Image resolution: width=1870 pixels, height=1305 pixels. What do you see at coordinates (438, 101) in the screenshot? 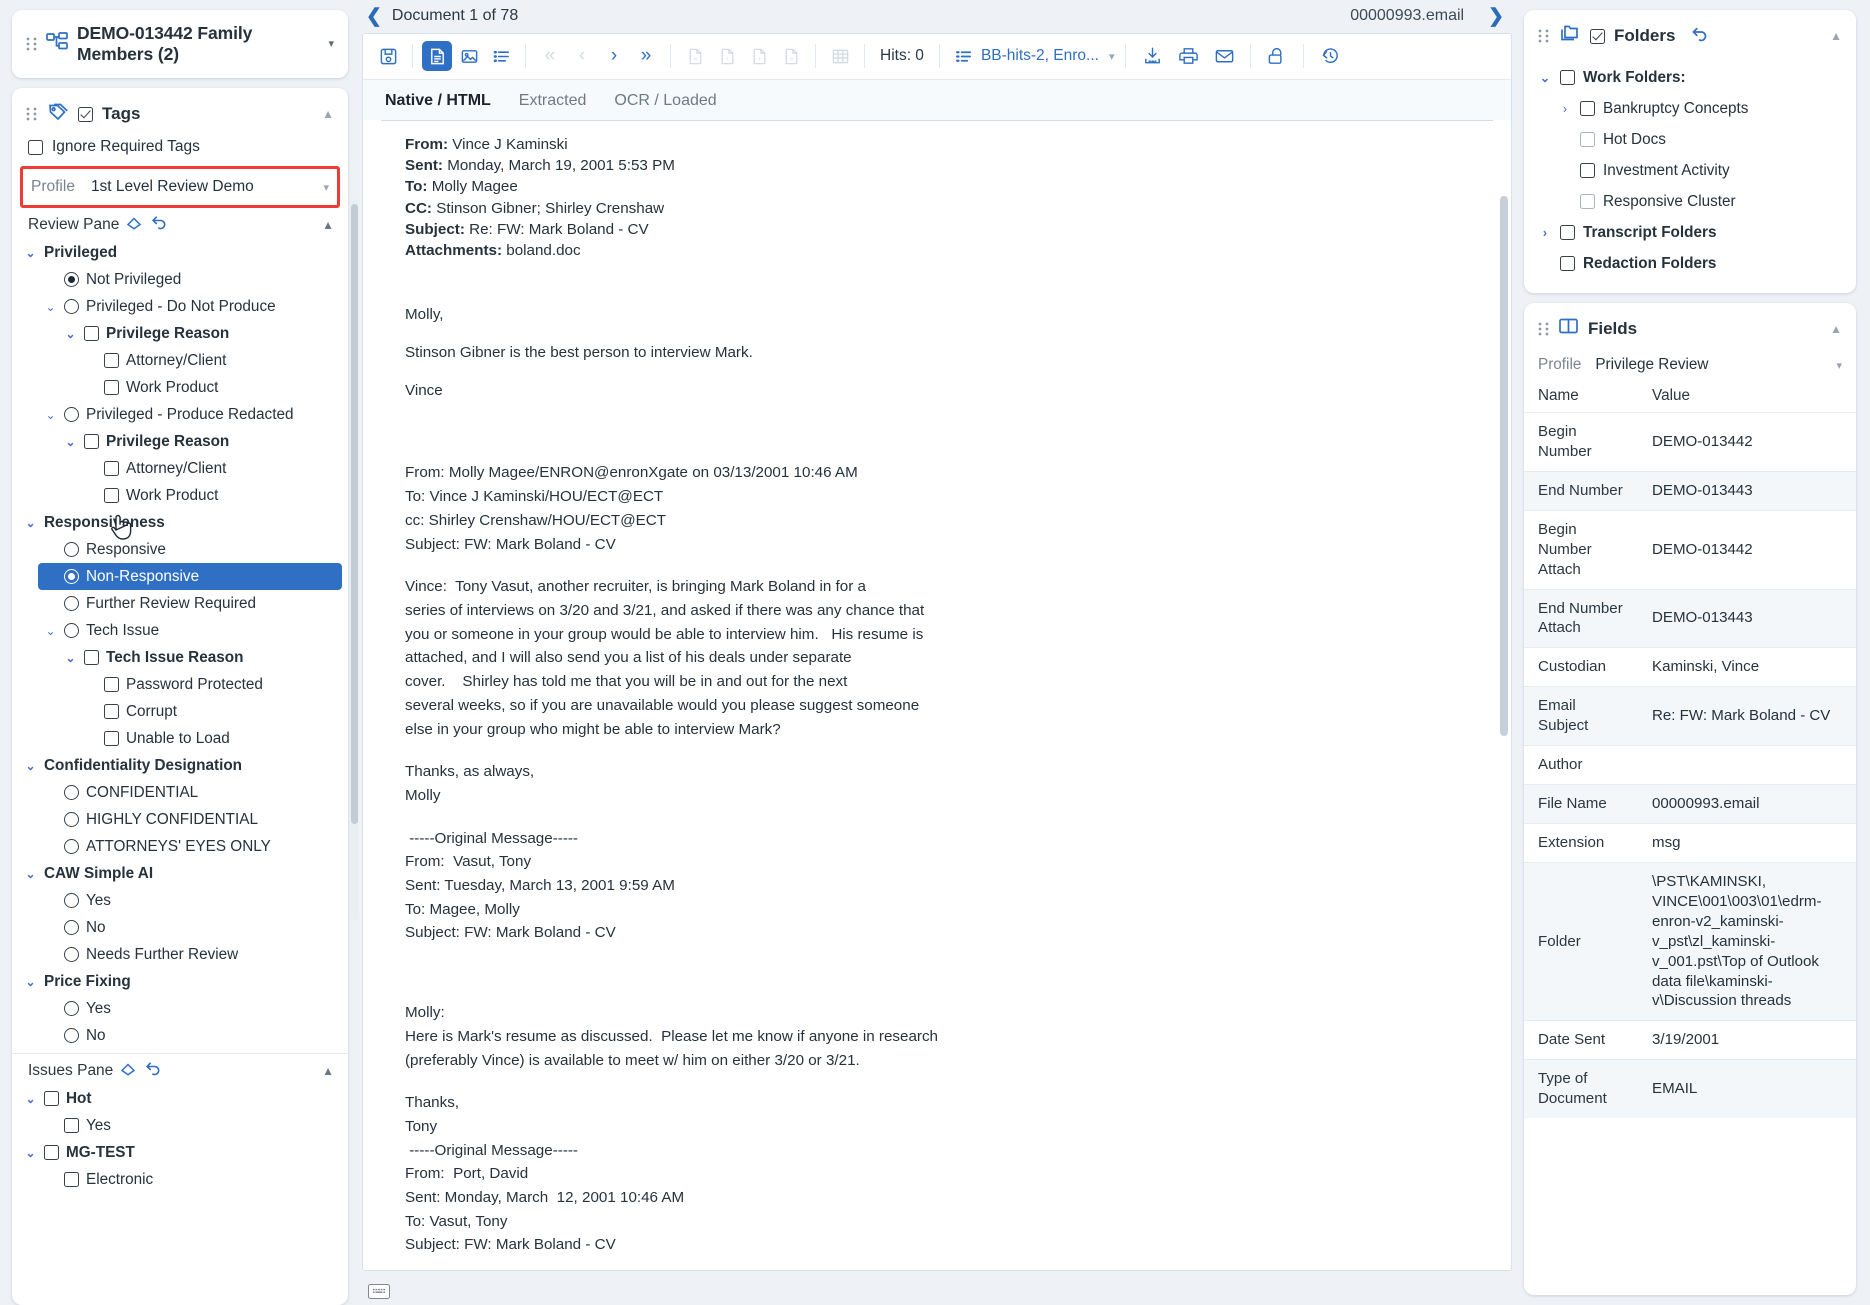
I see `tab-native-html: Native / HTML` at bounding box center [438, 101].